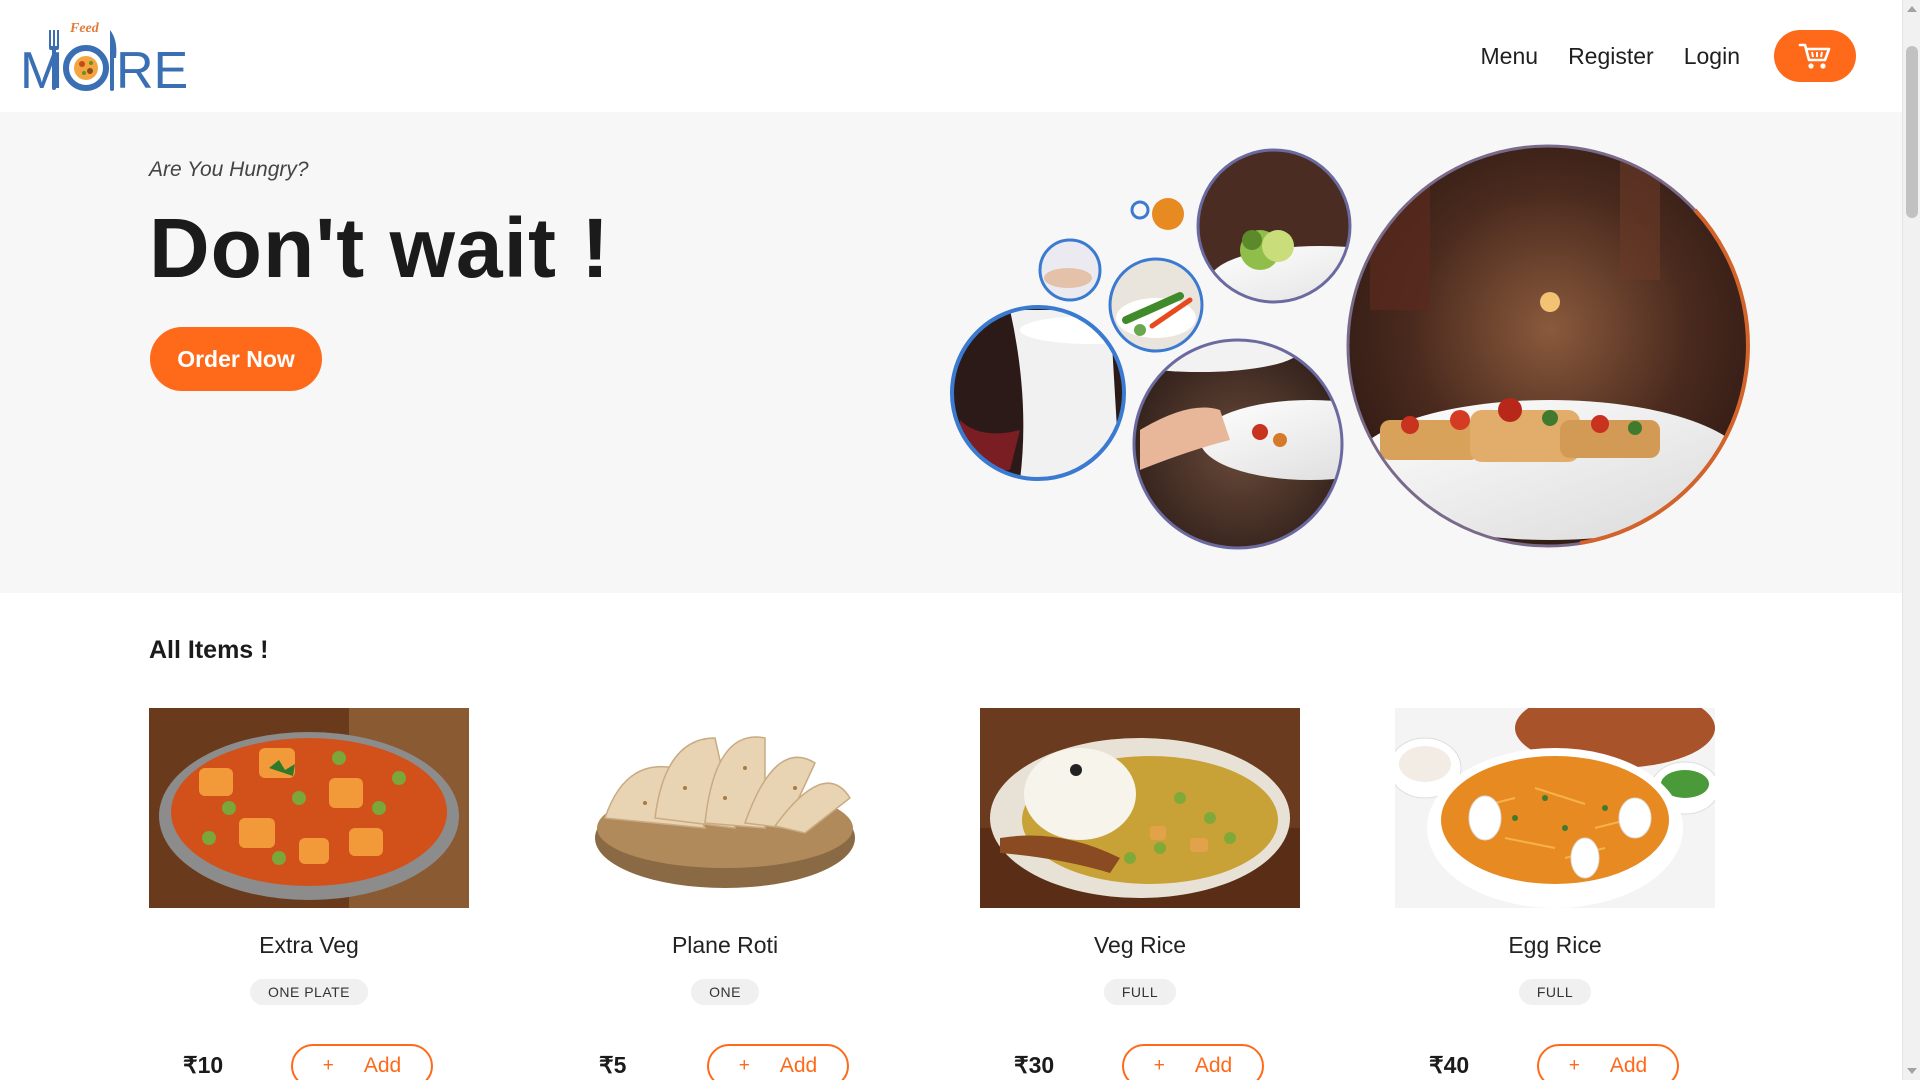 The height and width of the screenshot is (1080, 1920). What do you see at coordinates (613, 1065) in the screenshot?
I see `item-price: ₹5` at bounding box center [613, 1065].